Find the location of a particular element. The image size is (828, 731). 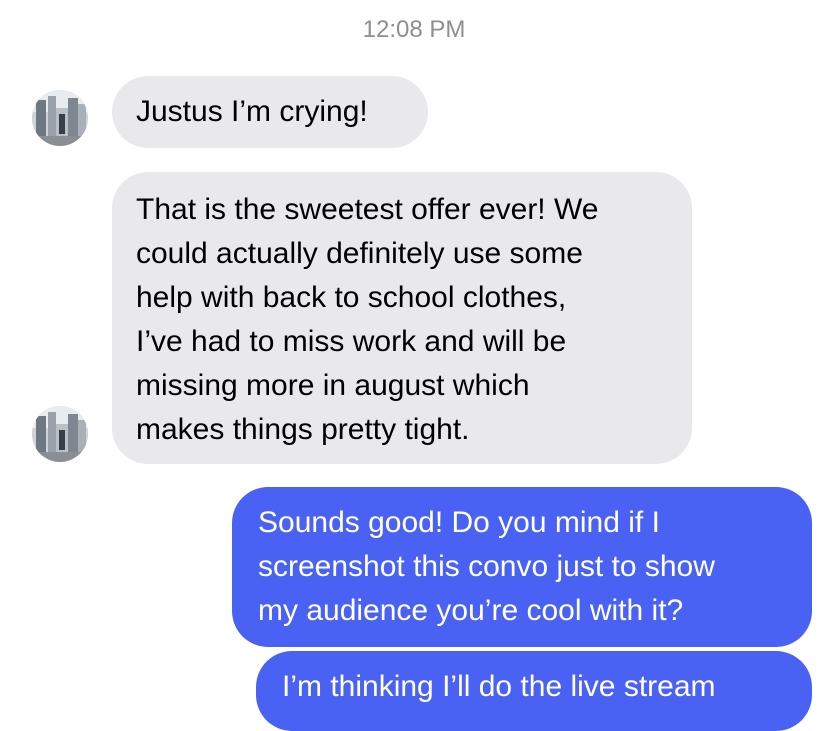

message-timestamp: 12:08 PM is located at coordinates (414, 29).